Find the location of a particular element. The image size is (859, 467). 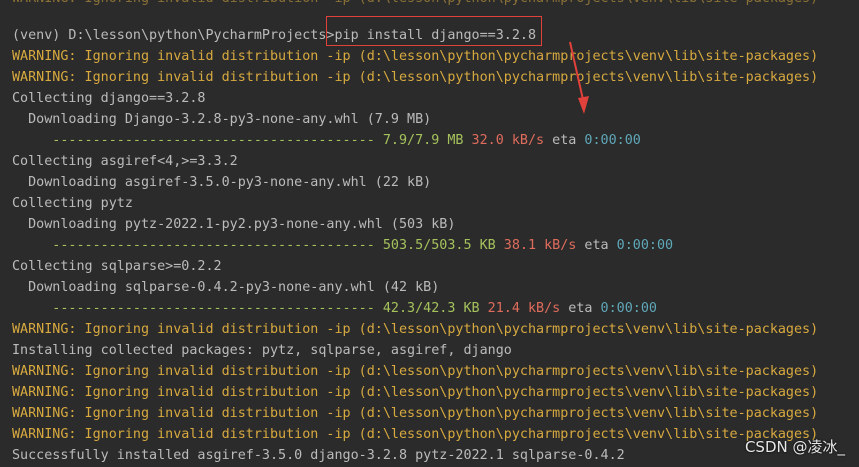

collecting-line: Collecting sqlparse>=0.2.2 is located at coordinates (117, 266).